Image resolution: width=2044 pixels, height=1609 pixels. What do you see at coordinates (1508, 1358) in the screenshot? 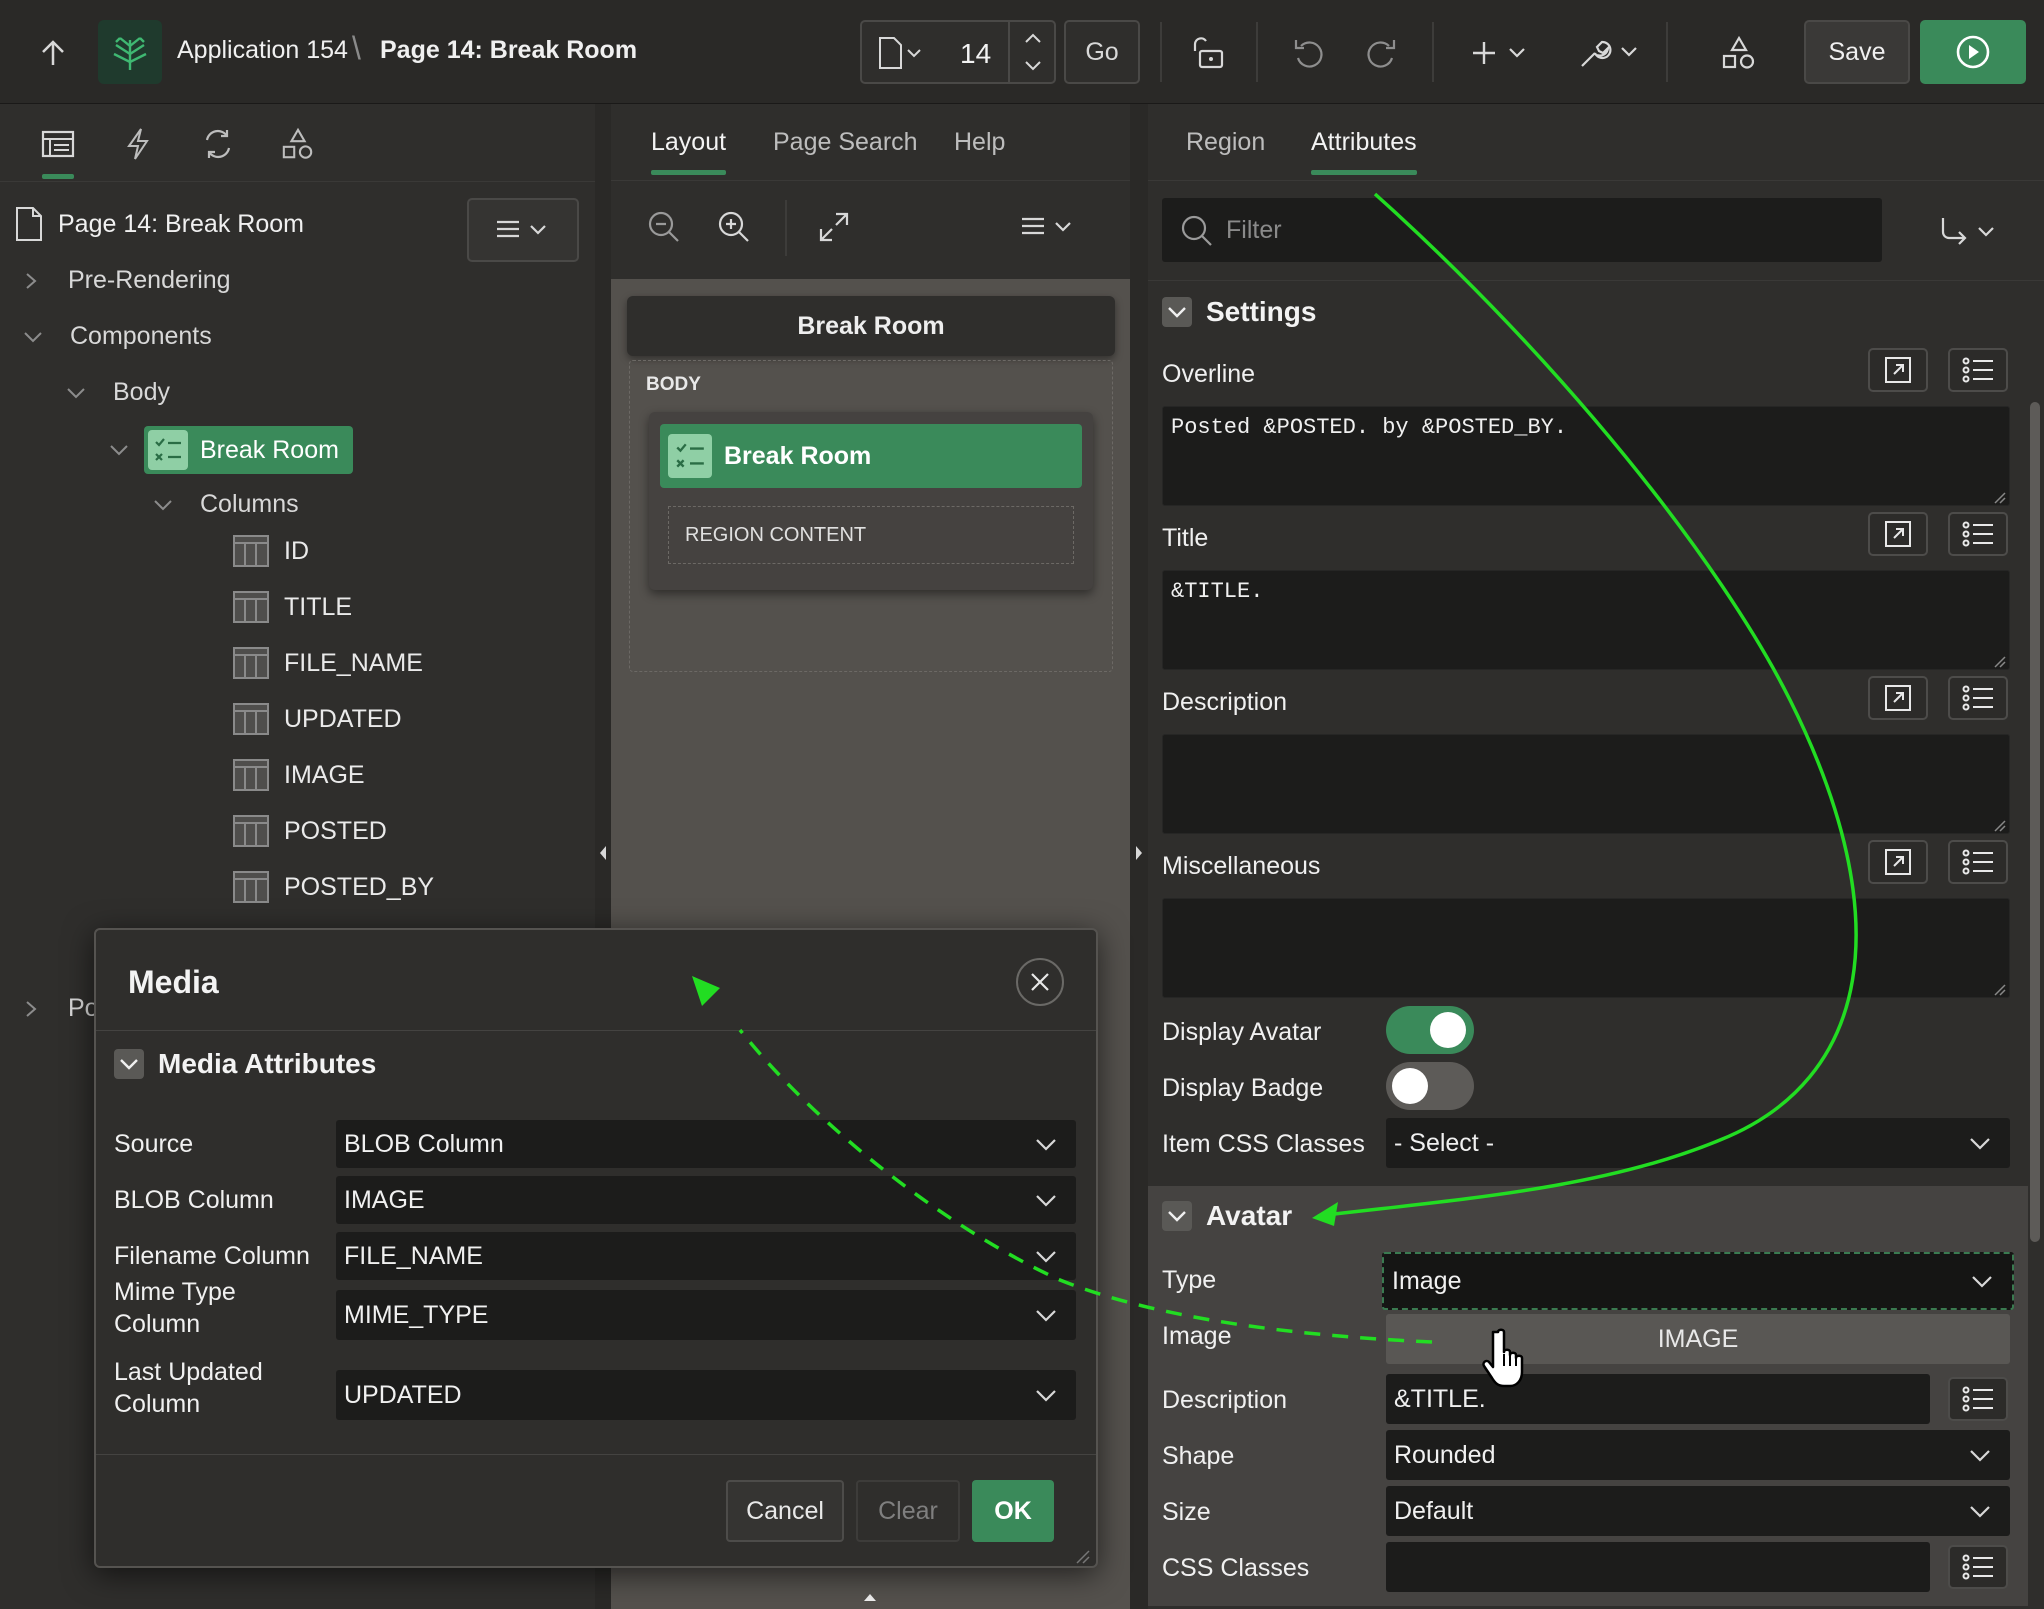
I see `hand-cursor-icon` at bounding box center [1508, 1358].